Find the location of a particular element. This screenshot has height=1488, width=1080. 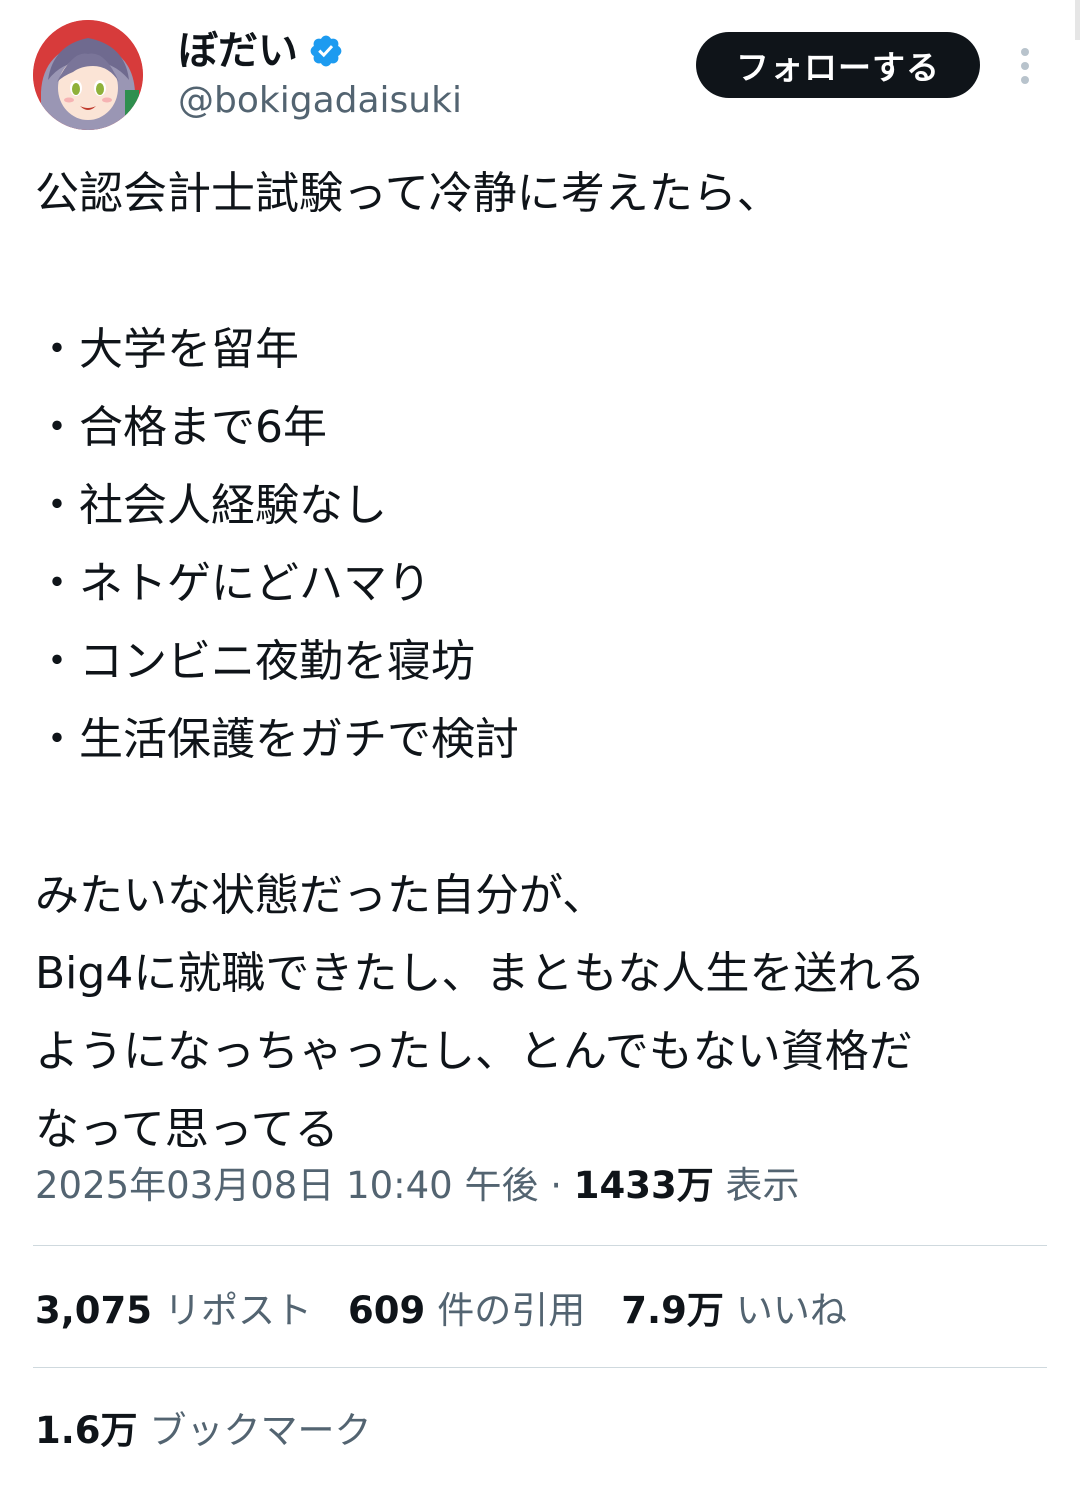

follow-button: フォローする is located at coordinates (838, 65).